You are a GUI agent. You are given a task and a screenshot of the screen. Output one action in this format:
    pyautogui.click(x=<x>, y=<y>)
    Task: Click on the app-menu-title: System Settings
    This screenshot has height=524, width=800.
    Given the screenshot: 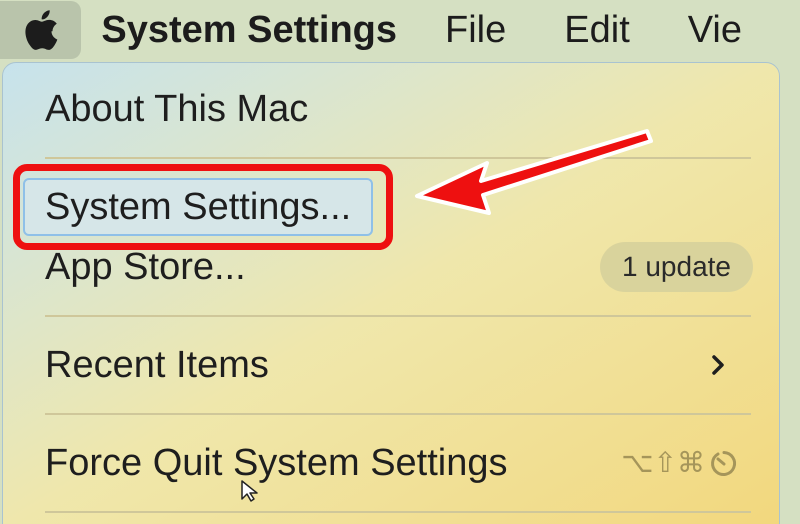 What is the action you would take?
    pyautogui.click(x=249, y=30)
    